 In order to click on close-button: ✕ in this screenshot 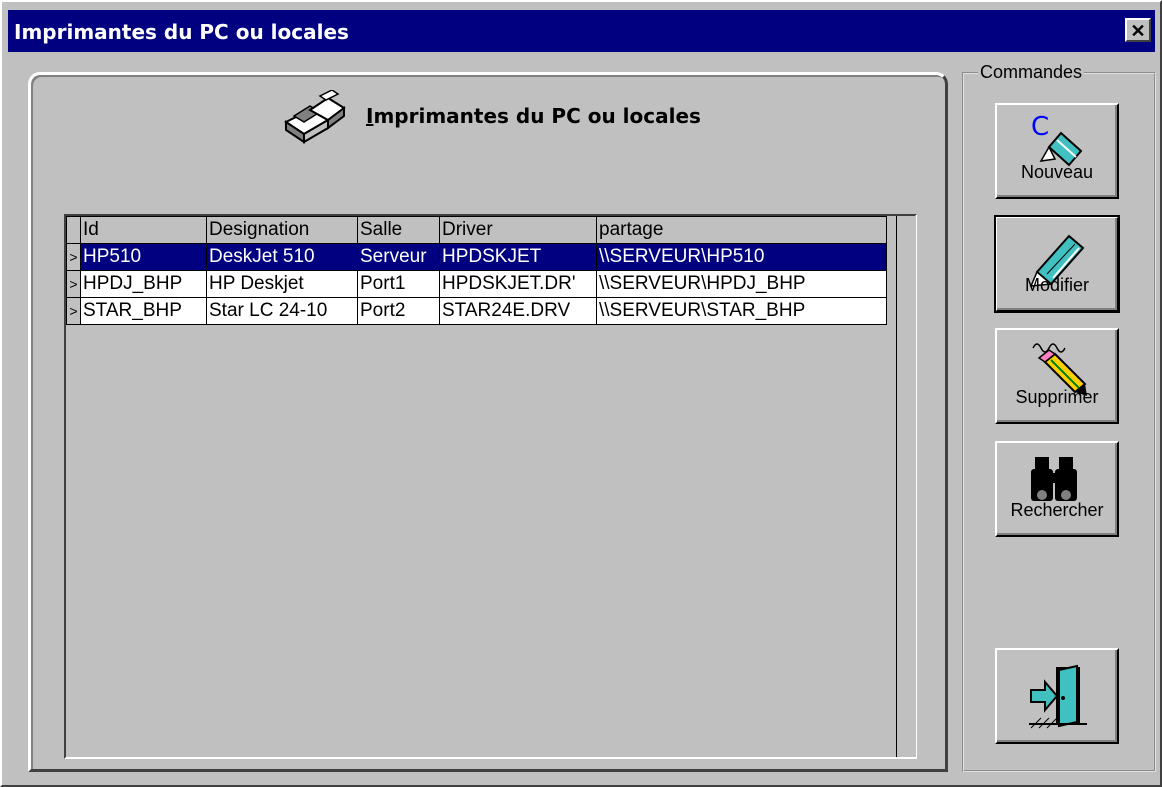, I will do `click(1138, 30)`.